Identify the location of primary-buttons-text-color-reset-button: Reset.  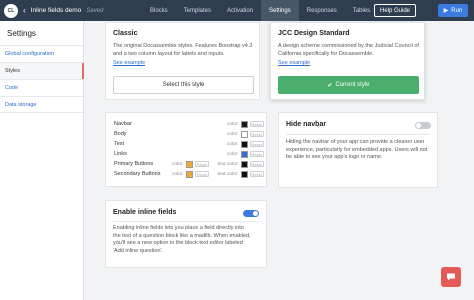
(256, 164).